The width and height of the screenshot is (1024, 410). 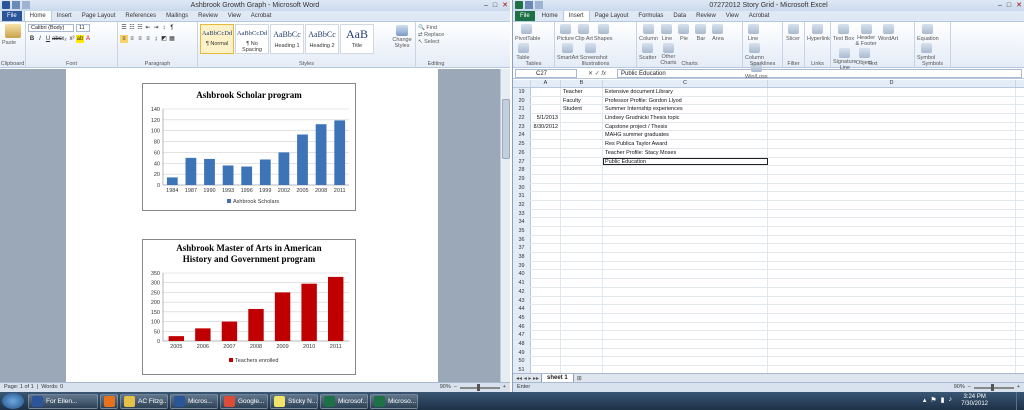 What do you see at coordinates (582, 83) in the screenshot?
I see `column-header-b: B` at bounding box center [582, 83].